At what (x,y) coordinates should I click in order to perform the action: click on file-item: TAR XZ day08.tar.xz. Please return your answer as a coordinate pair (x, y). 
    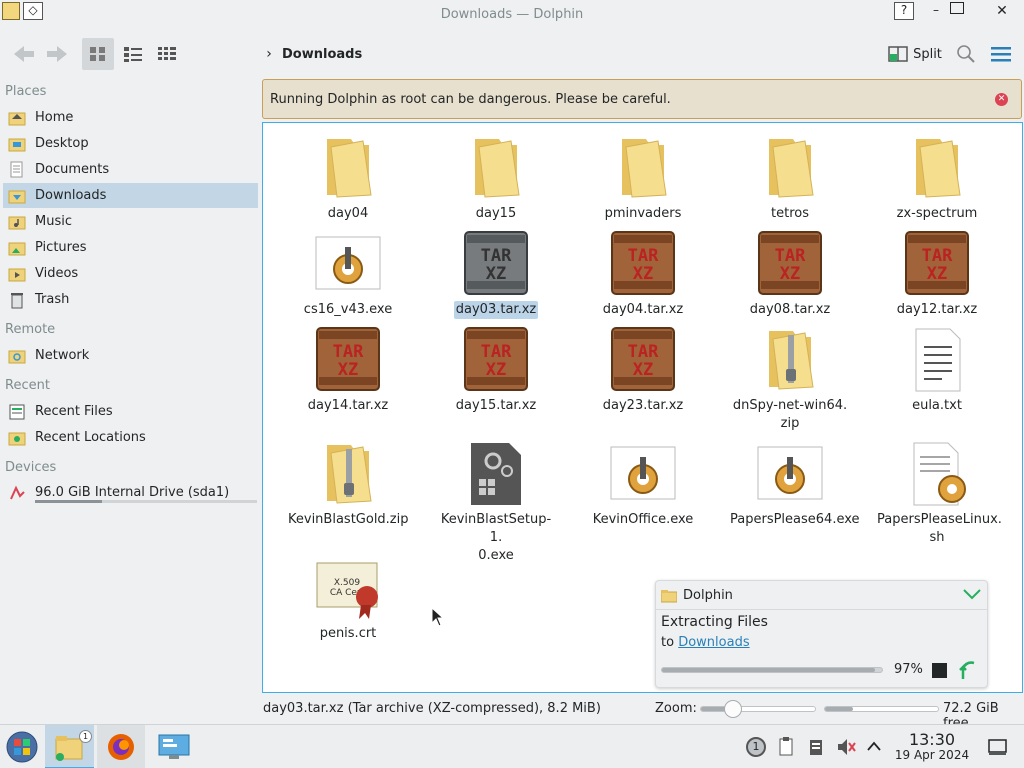
    Looking at the image, I should click on (790, 274).